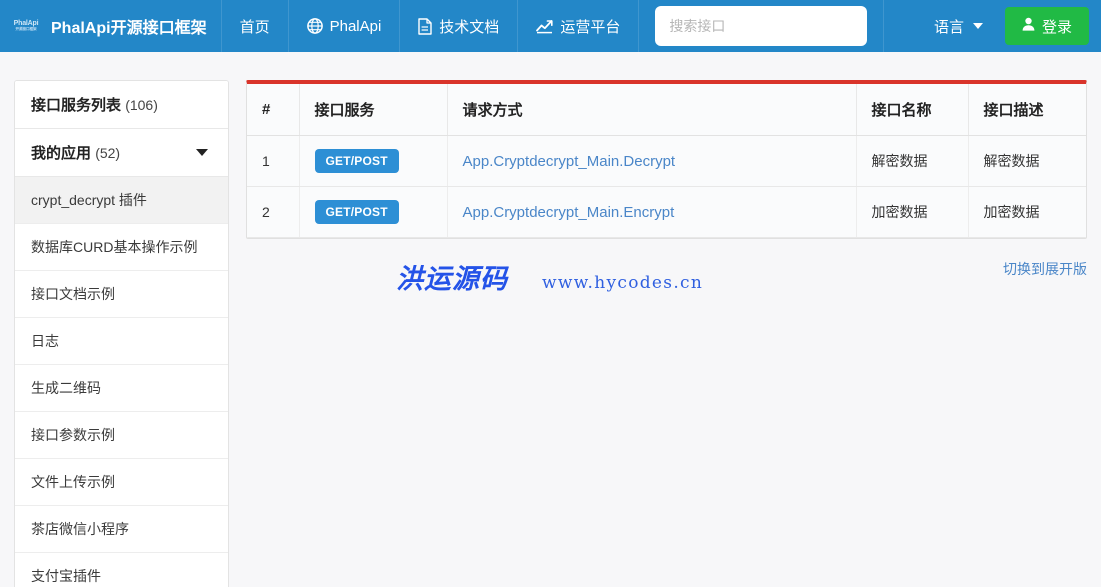  What do you see at coordinates (121, 482) in the screenshot?
I see `sidebar-item-file-upload-demo: 文件上传示例` at bounding box center [121, 482].